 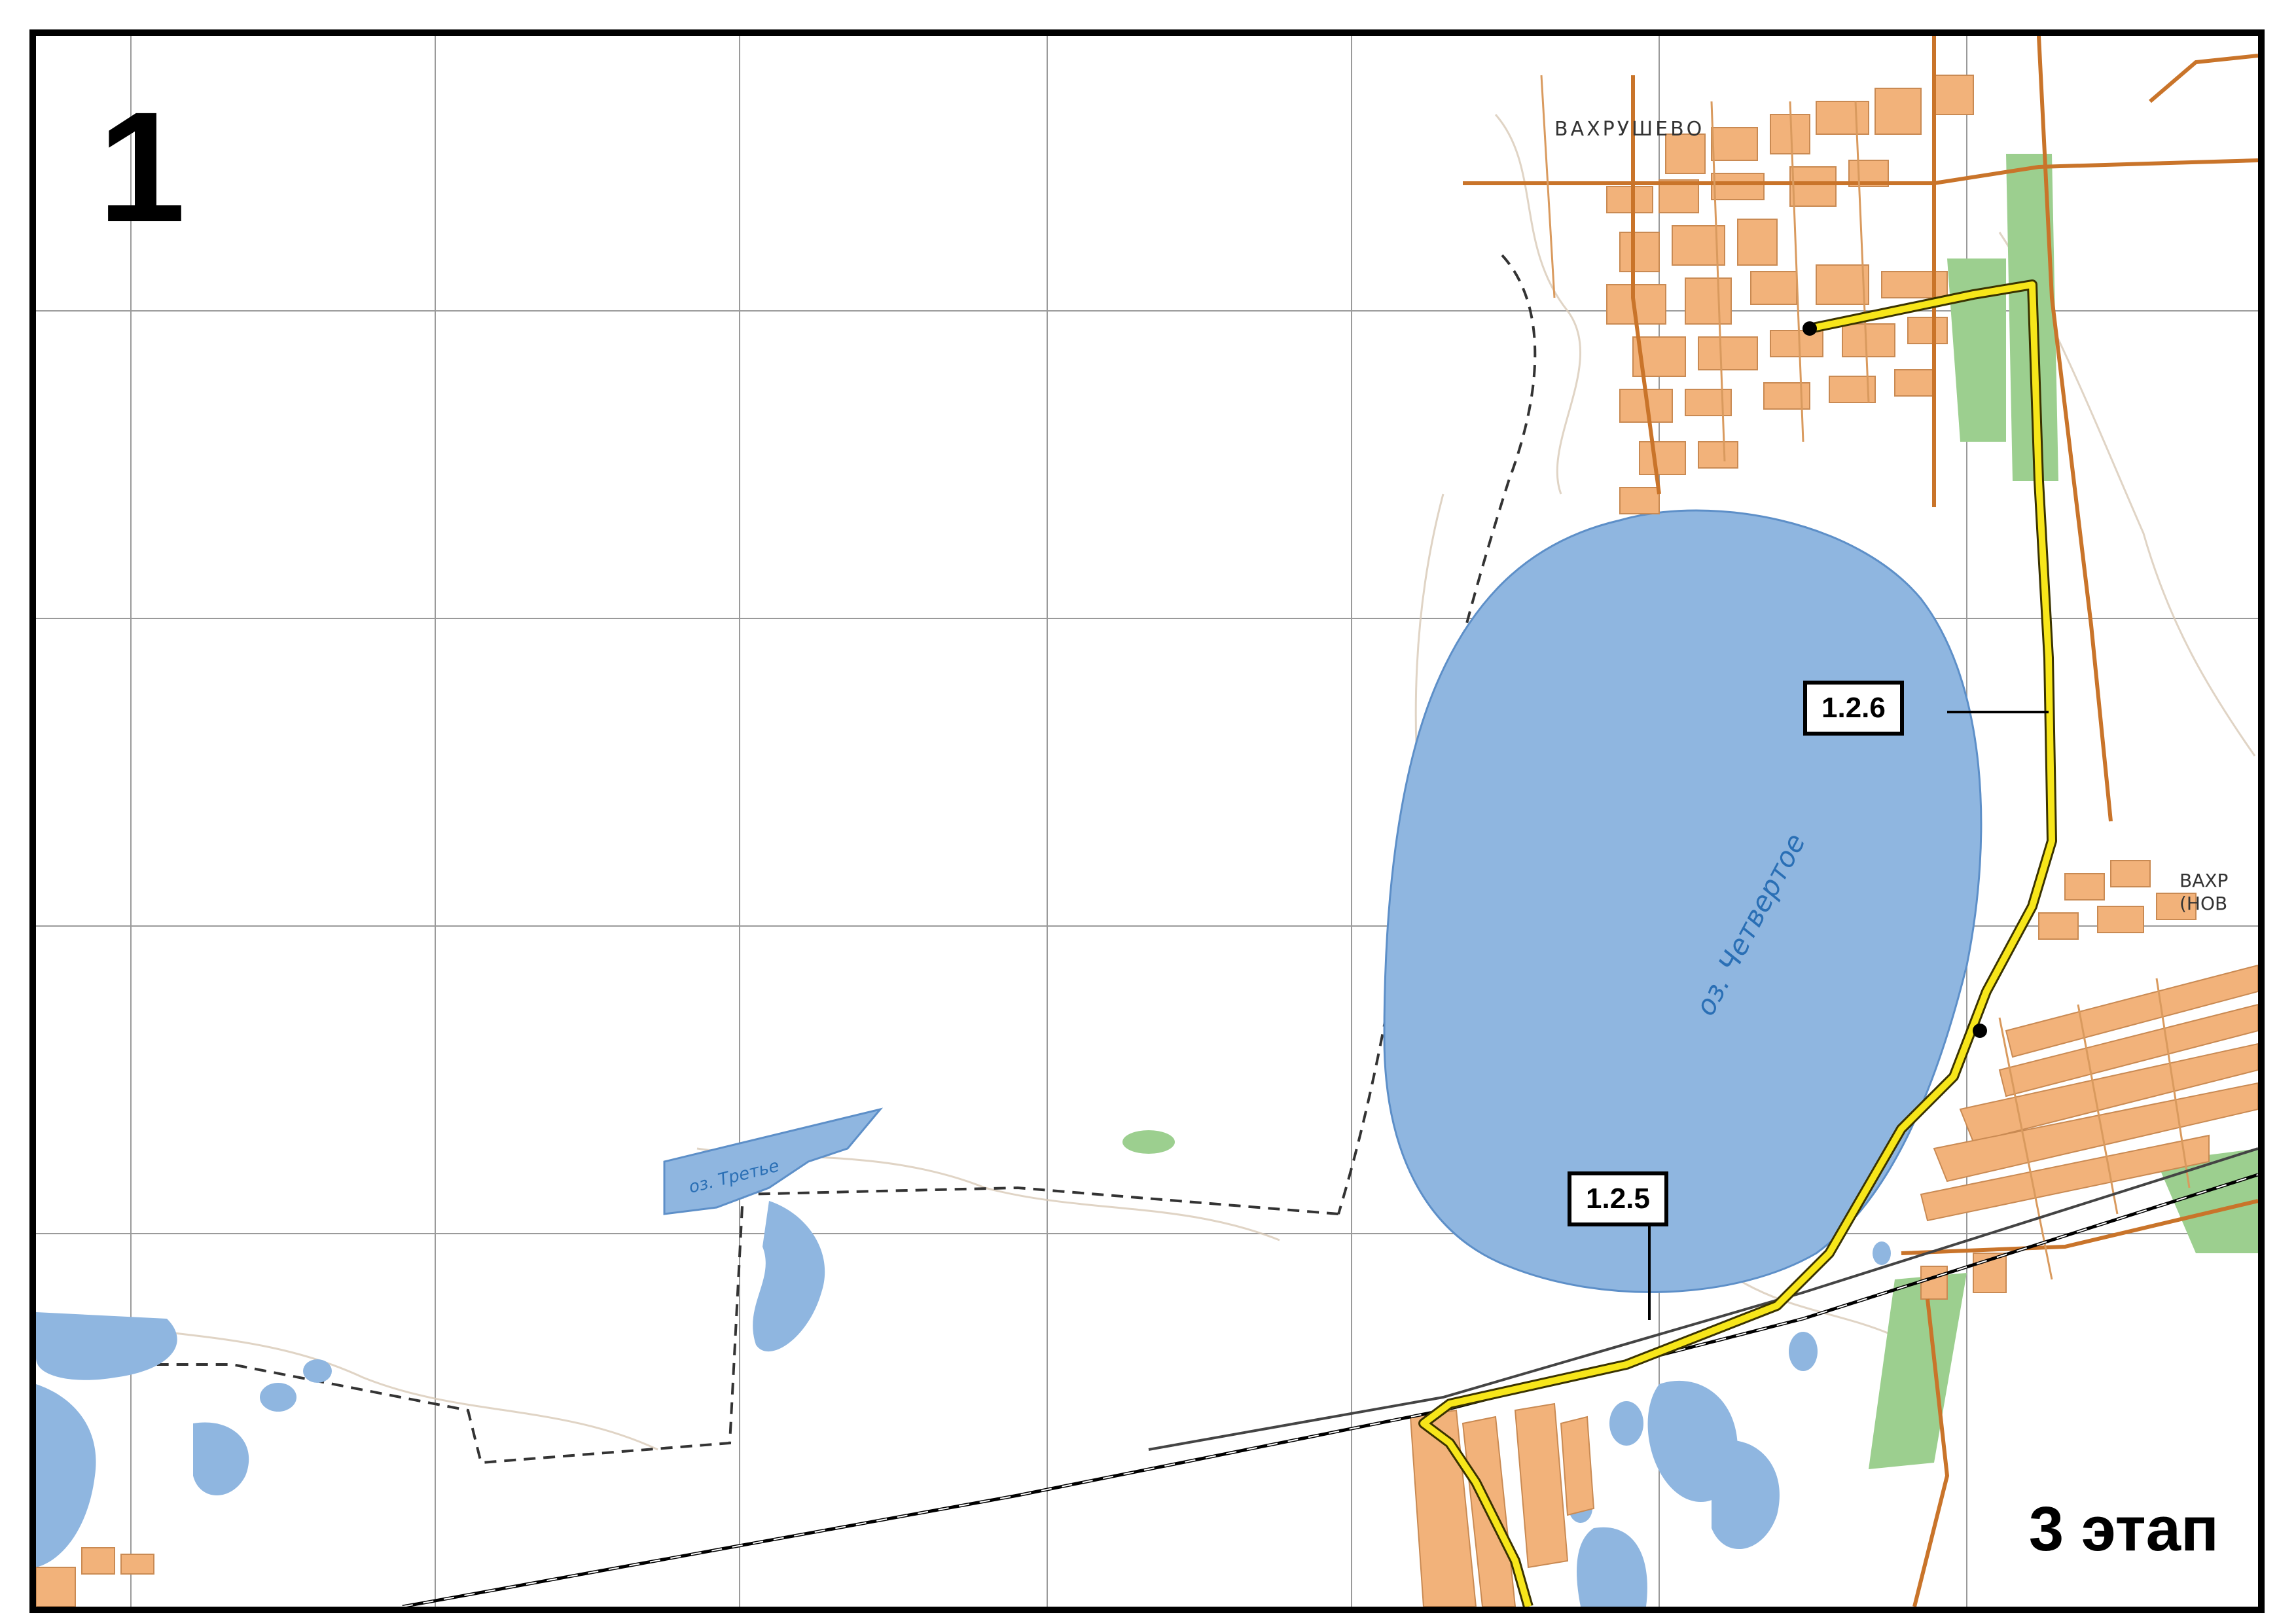 What do you see at coordinates (2123, 1529) in the screenshot?
I see `stage-label: 3 этап` at bounding box center [2123, 1529].